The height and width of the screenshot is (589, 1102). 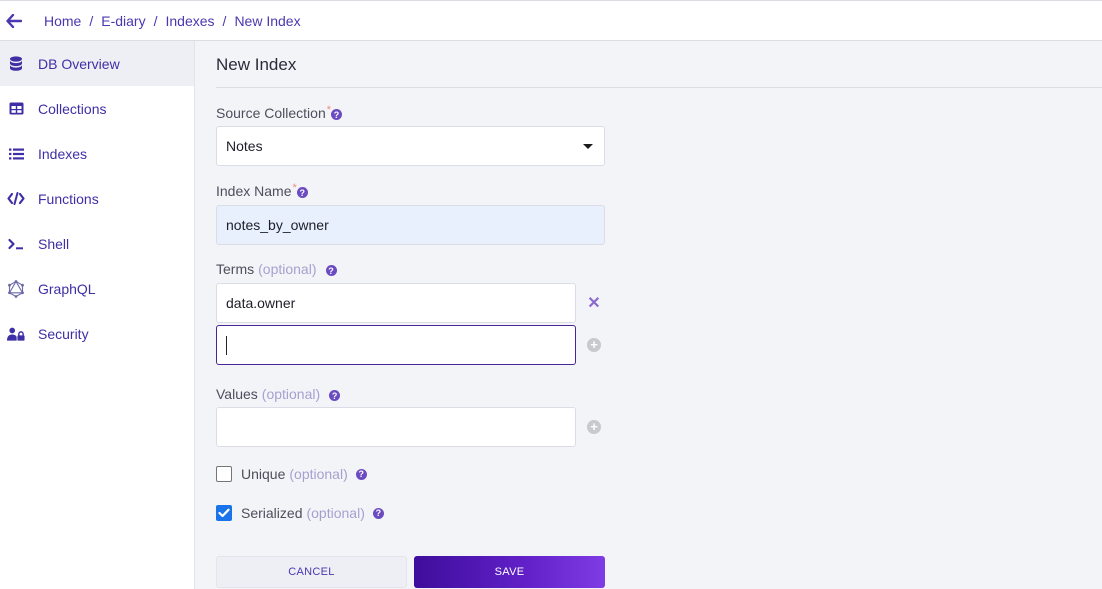 What do you see at coordinates (14, 20) in the screenshot?
I see `arrow-left-icon` at bounding box center [14, 20].